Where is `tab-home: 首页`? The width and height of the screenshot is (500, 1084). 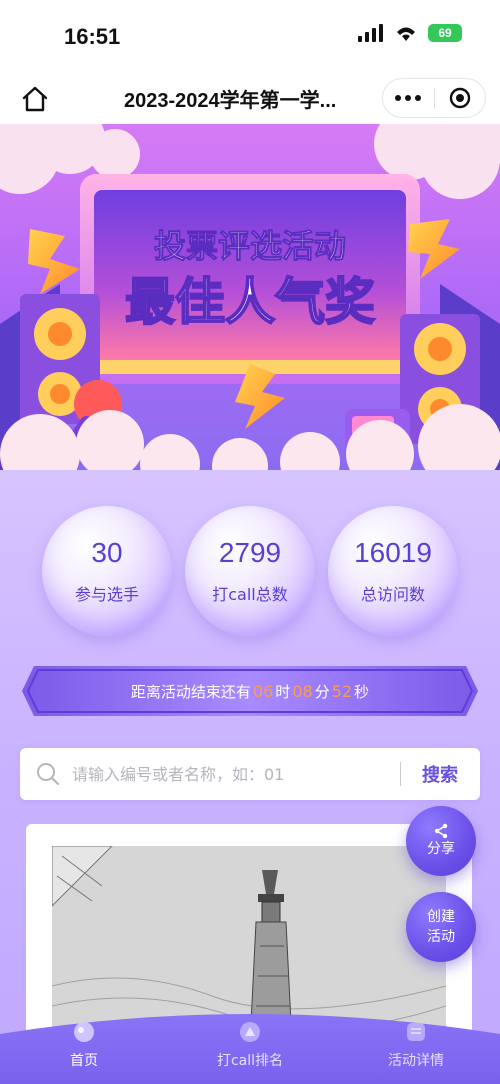 tab-home: 首页 is located at coordinates (84, 1048).